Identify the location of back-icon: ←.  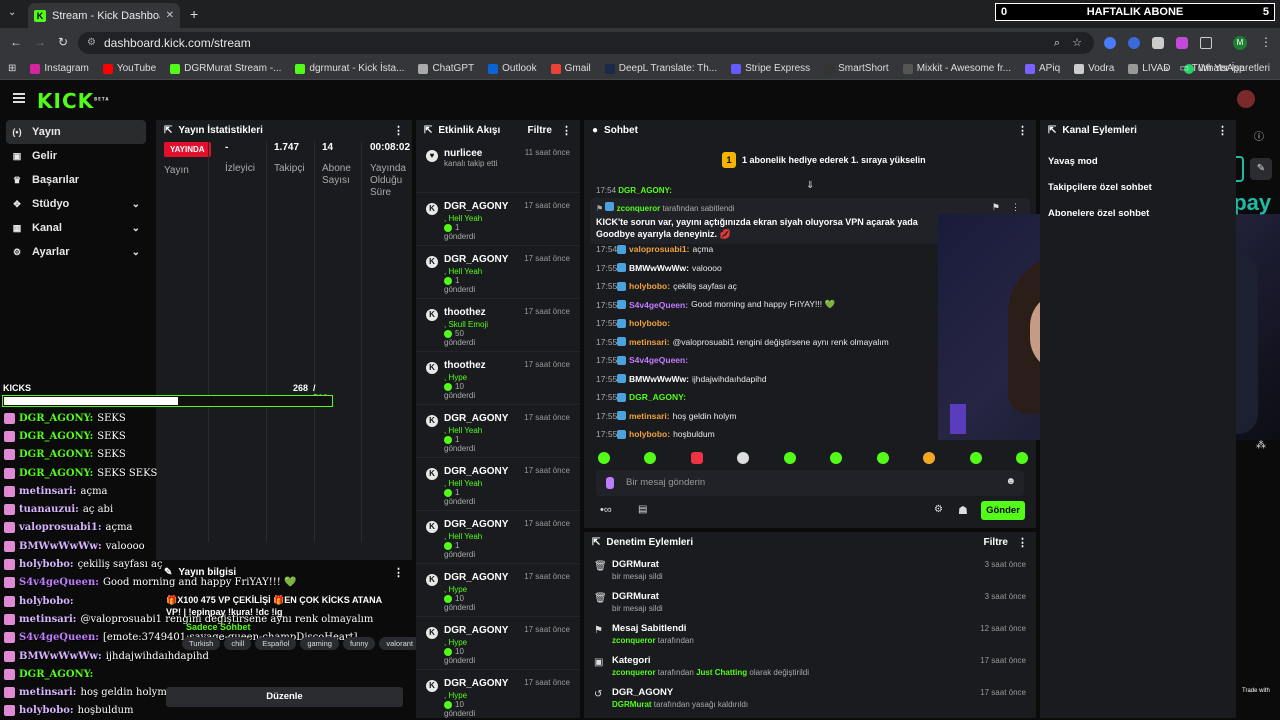
(16, 42).